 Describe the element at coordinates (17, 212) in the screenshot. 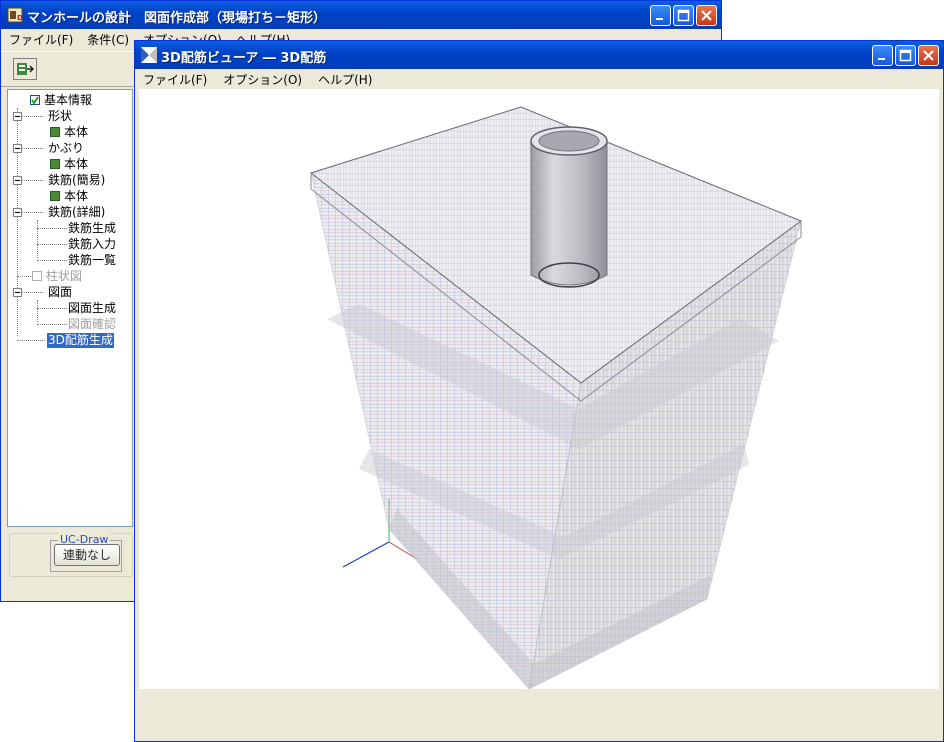

I see `collapse-rebar-detail-toggle` at that location.